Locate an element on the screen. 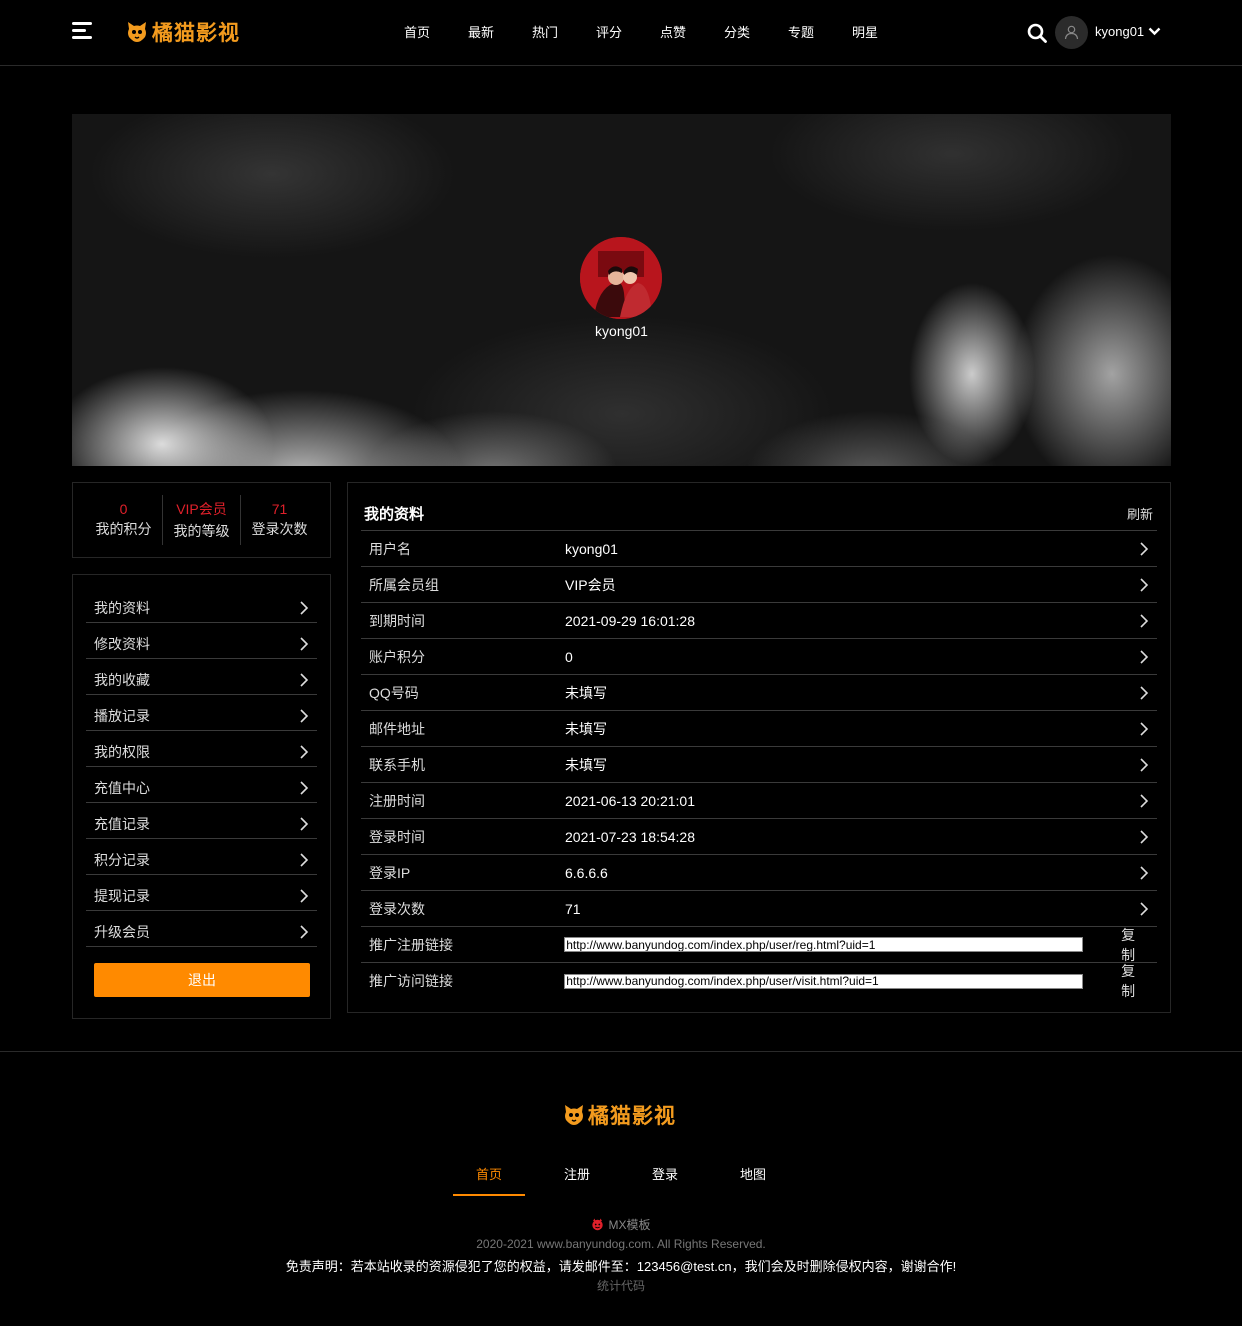 The image size is (1242, 1326). visit-link-field is located at coordinates (824, 981).